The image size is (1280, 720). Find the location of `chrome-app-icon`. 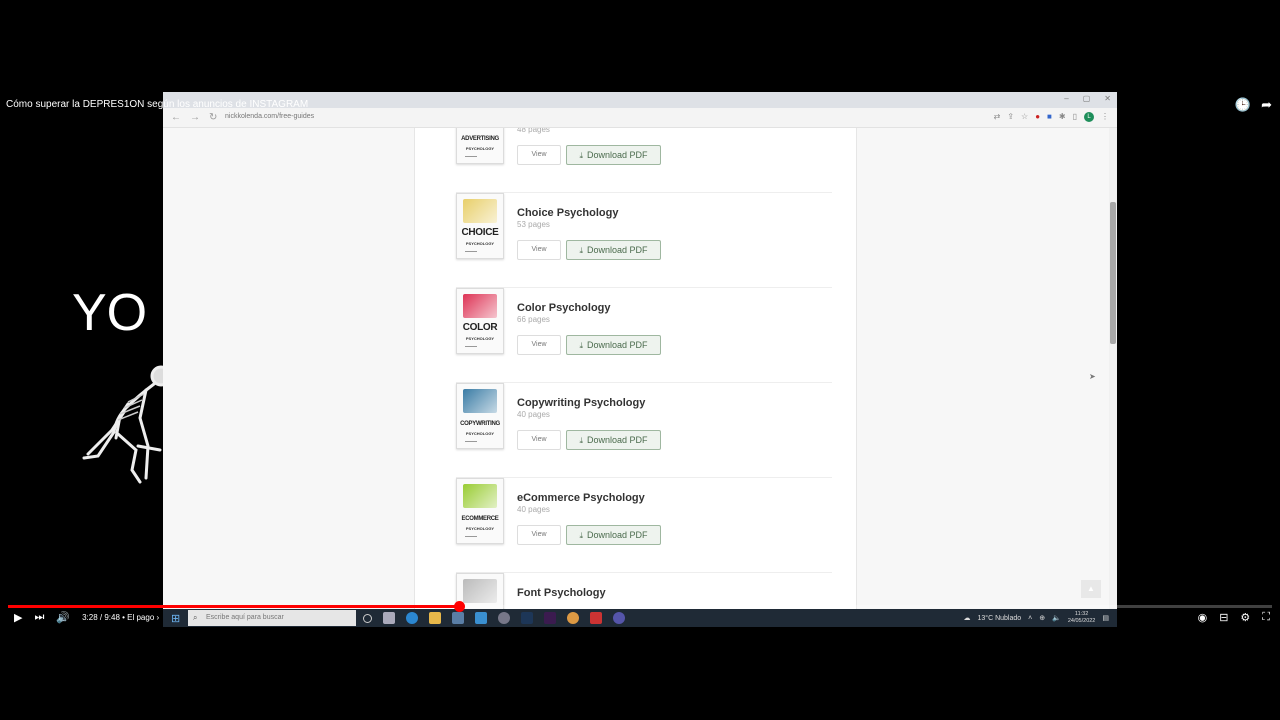

chrome-app-icon is located at coordinates (573, 618).